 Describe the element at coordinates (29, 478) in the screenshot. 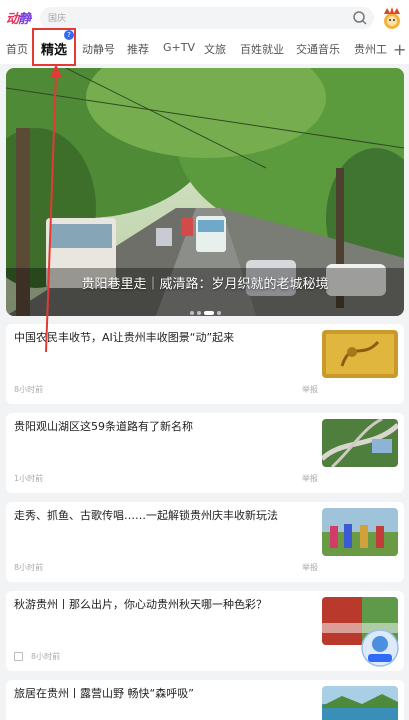

I see `news-time: 1小时前` at that location.